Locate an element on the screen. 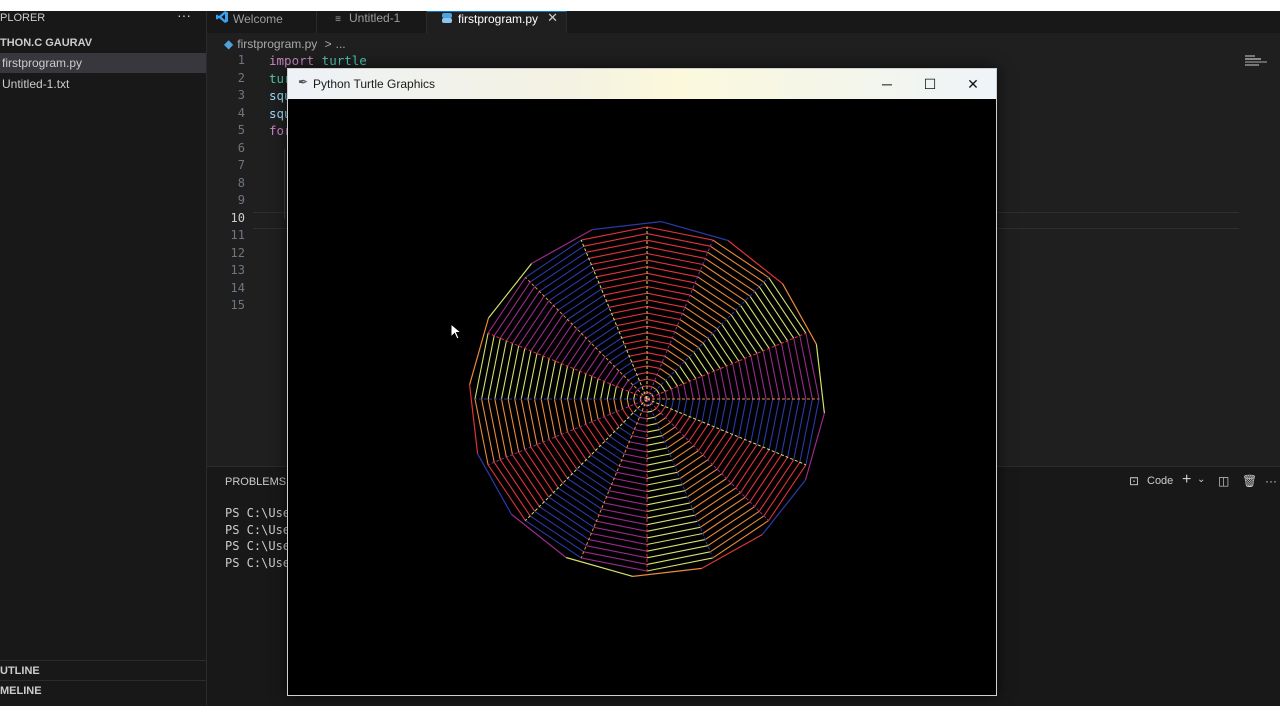 This screenshot has height=720, width=1280. terminal-name: Code is located at coordinates (1160, 481).